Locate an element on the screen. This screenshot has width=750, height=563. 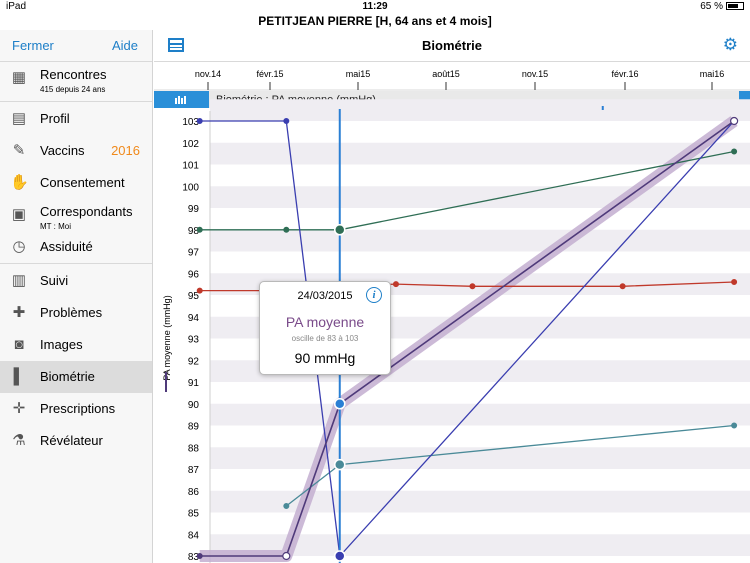
y-tick-label: 96 is located at coordinates (194, 274).